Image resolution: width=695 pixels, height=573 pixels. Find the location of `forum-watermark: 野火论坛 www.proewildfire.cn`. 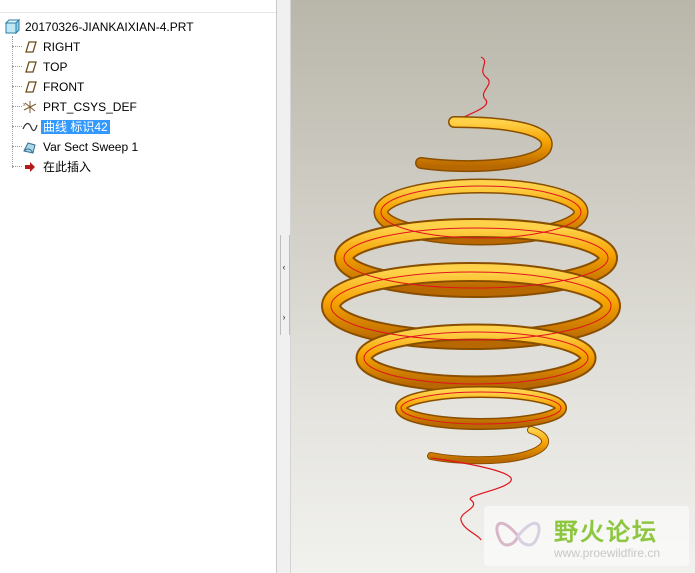

forum-watermark: 野火论坛 www.proewildfire.cn is located at coordinates (586, 536).